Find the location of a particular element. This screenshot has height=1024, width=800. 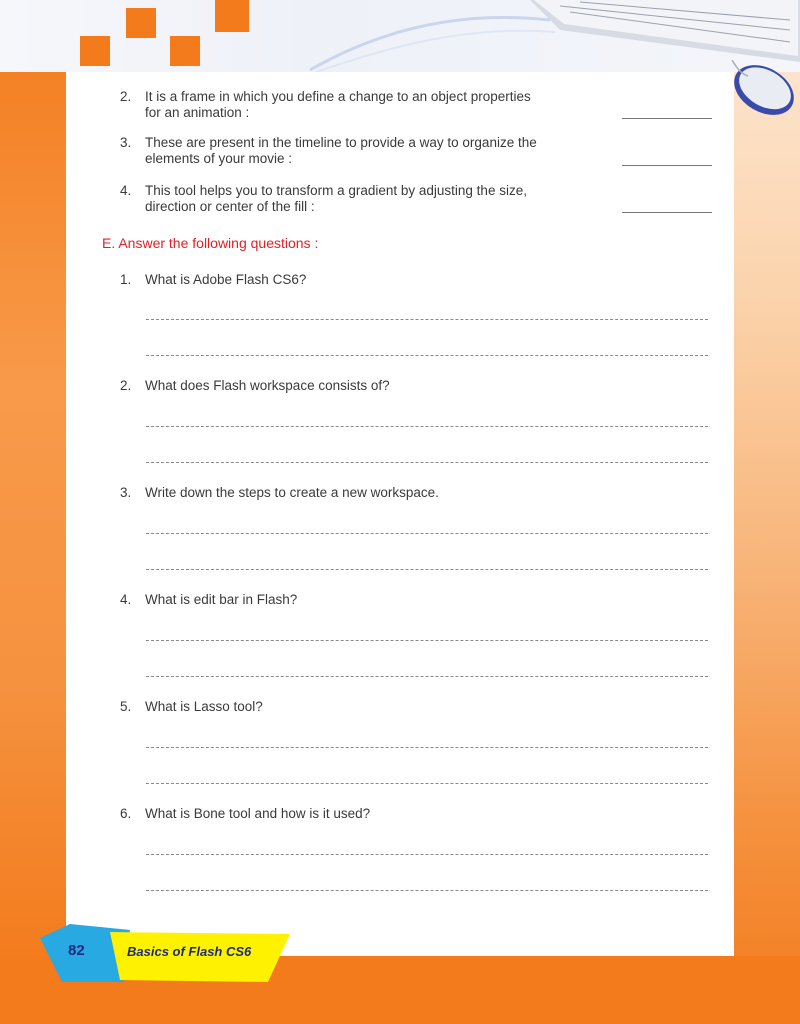

question-number: 4. is located at coordinates (126, 599).